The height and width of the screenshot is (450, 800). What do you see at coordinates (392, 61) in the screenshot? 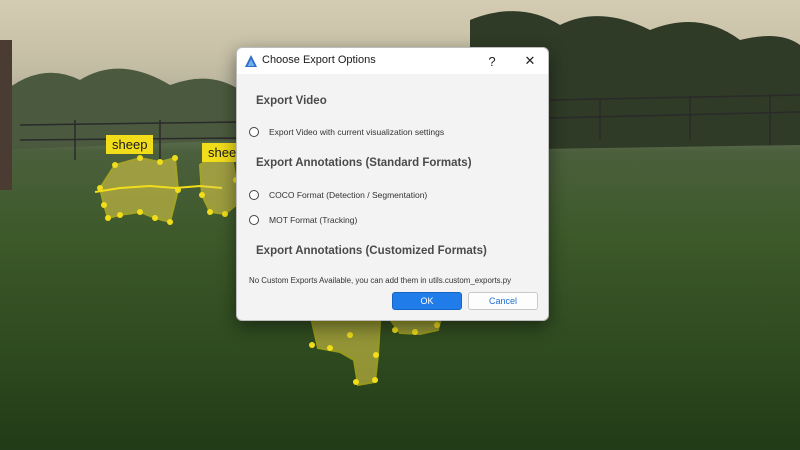
I see `dialog-title-bar: Choose Export Options ? ✕` at bounding box center [392, 61].